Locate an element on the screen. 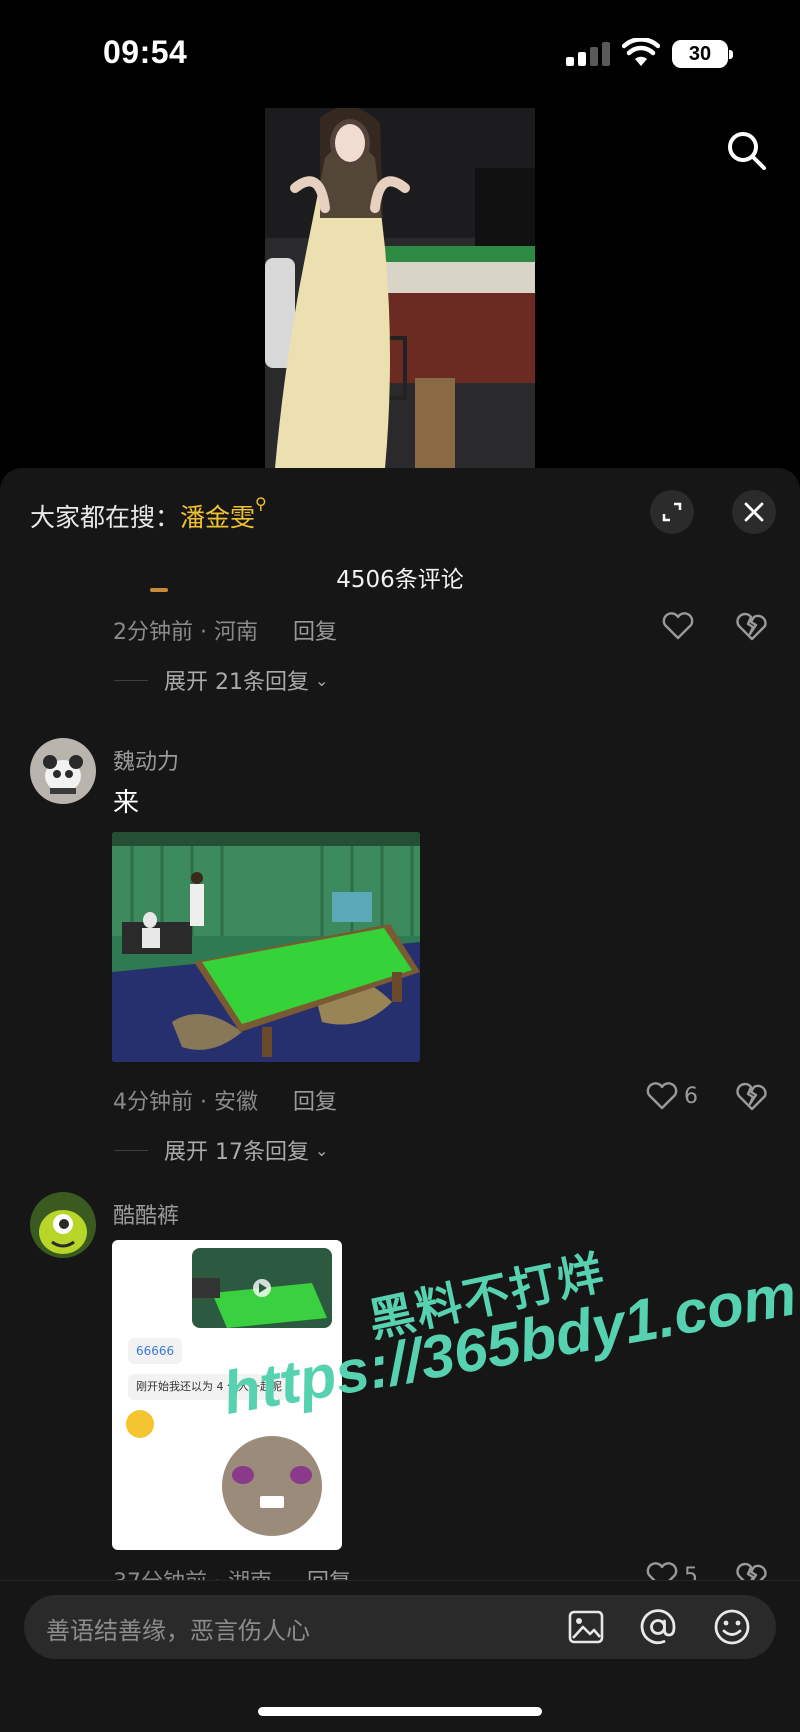 The height and width of the screenshot is (1732, 800). image-icon is located at coordinates (586, 1627).